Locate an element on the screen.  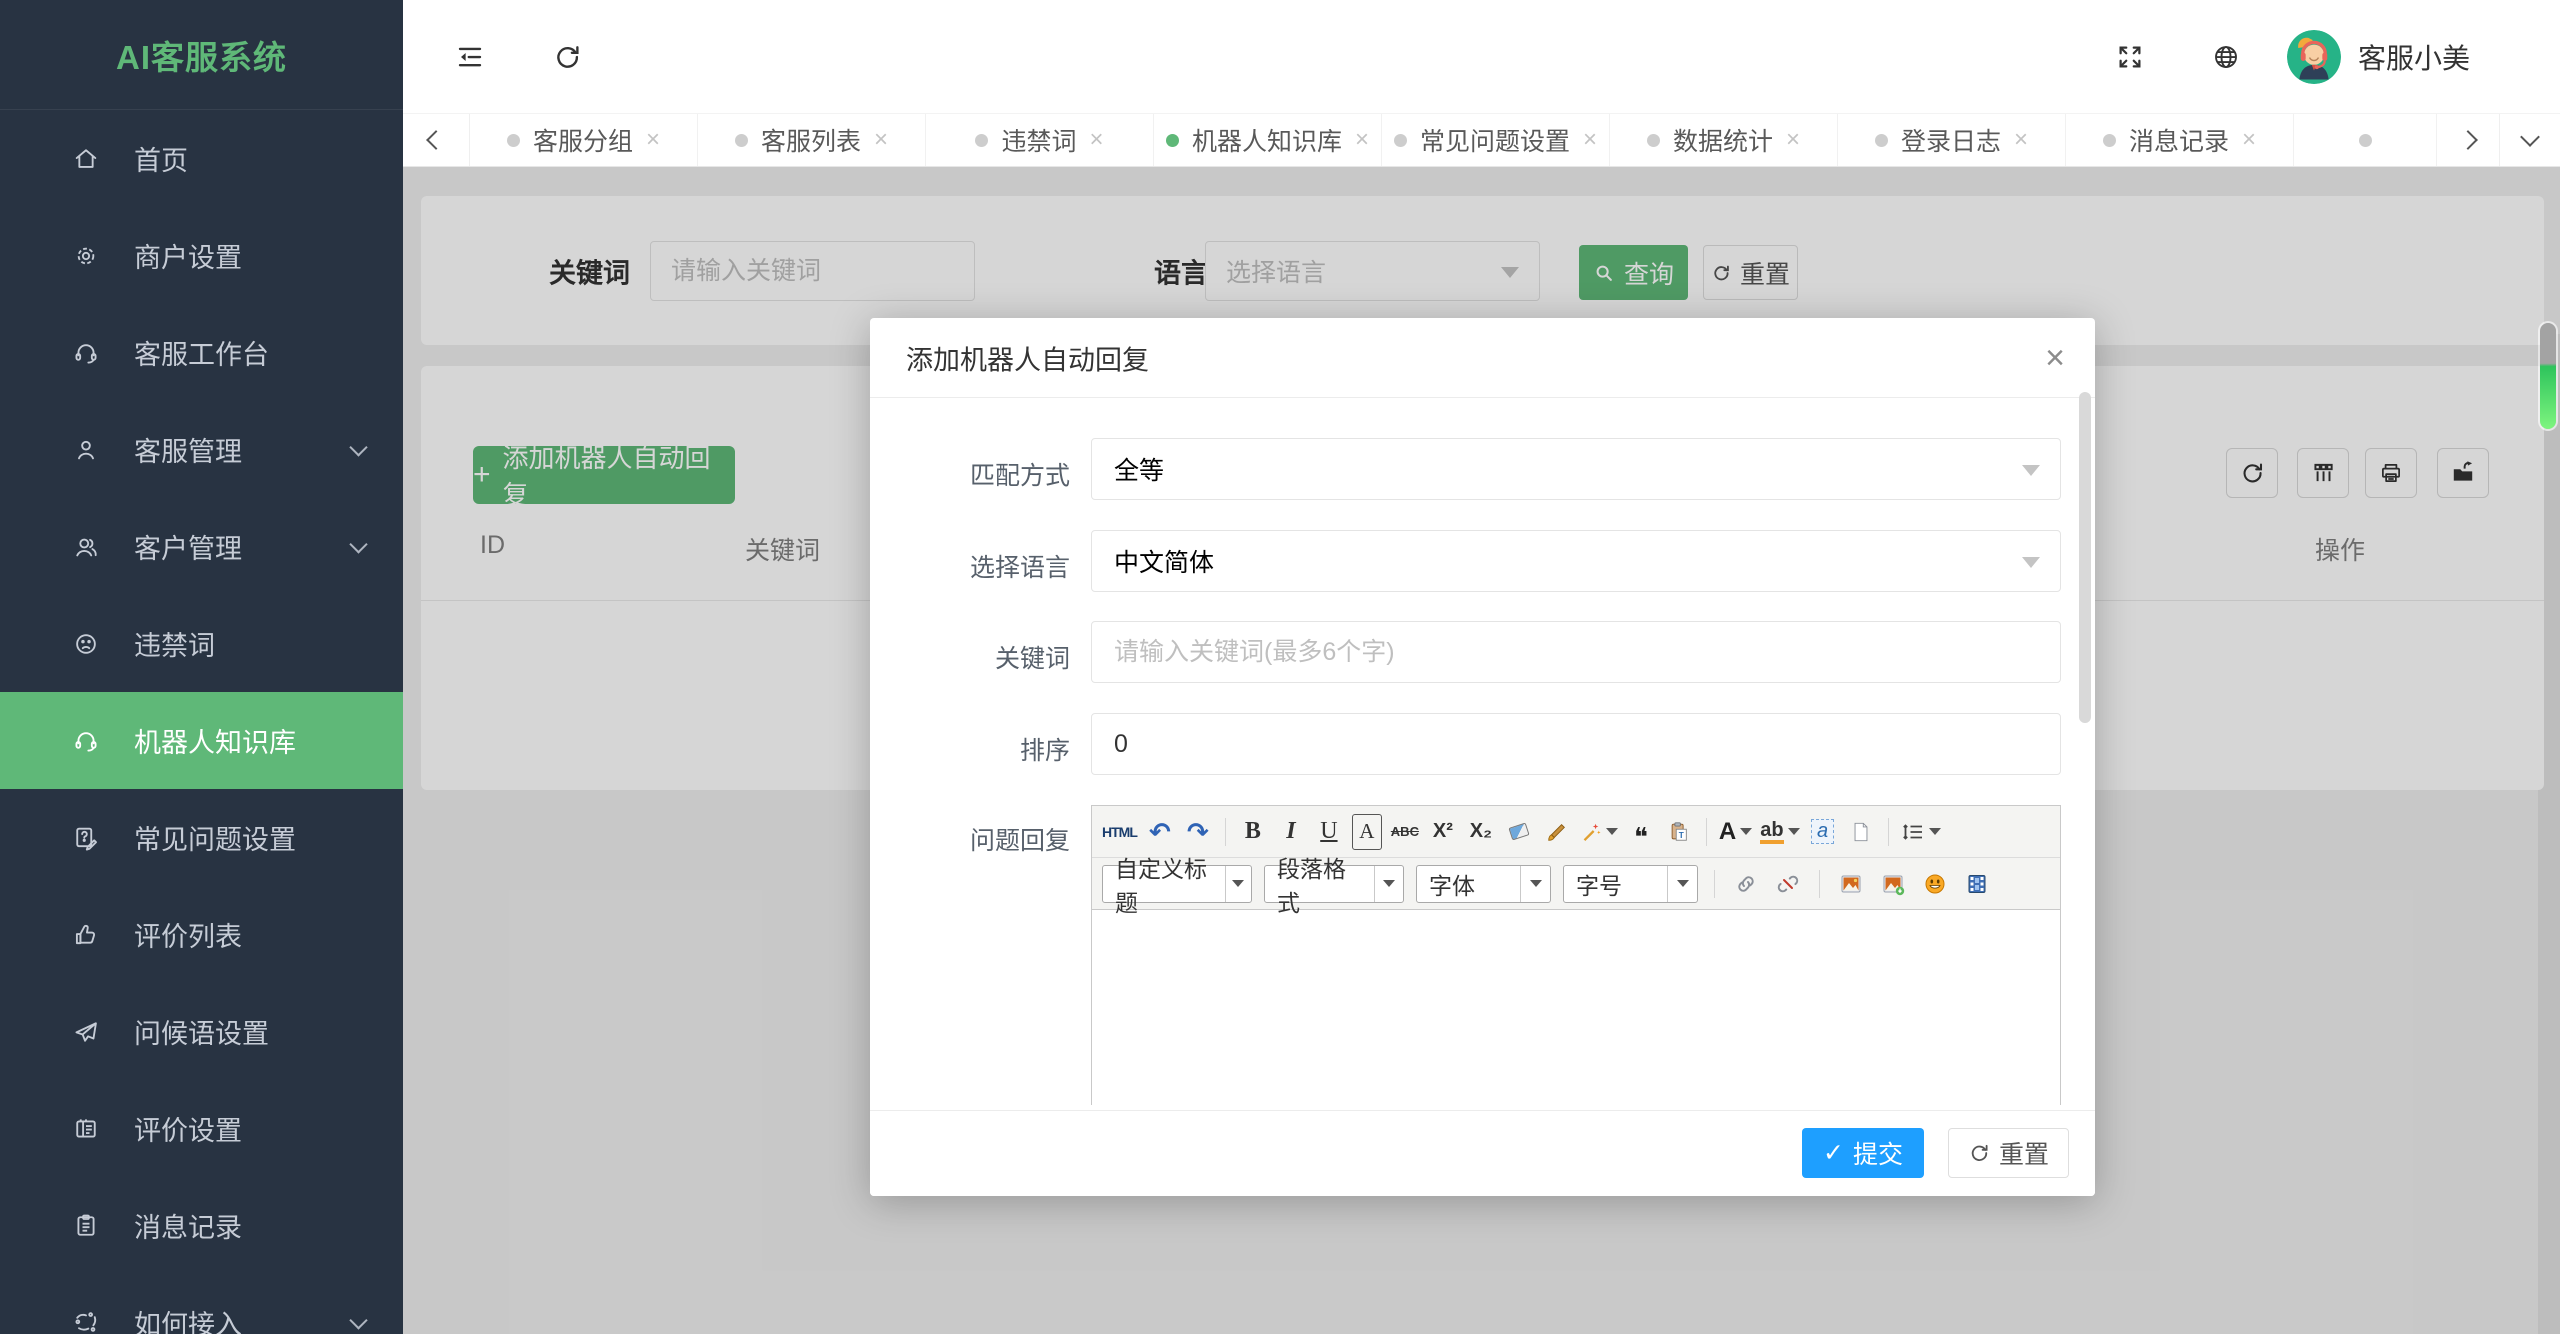
superscript-button: X² is located at coordinates (1443, 832).